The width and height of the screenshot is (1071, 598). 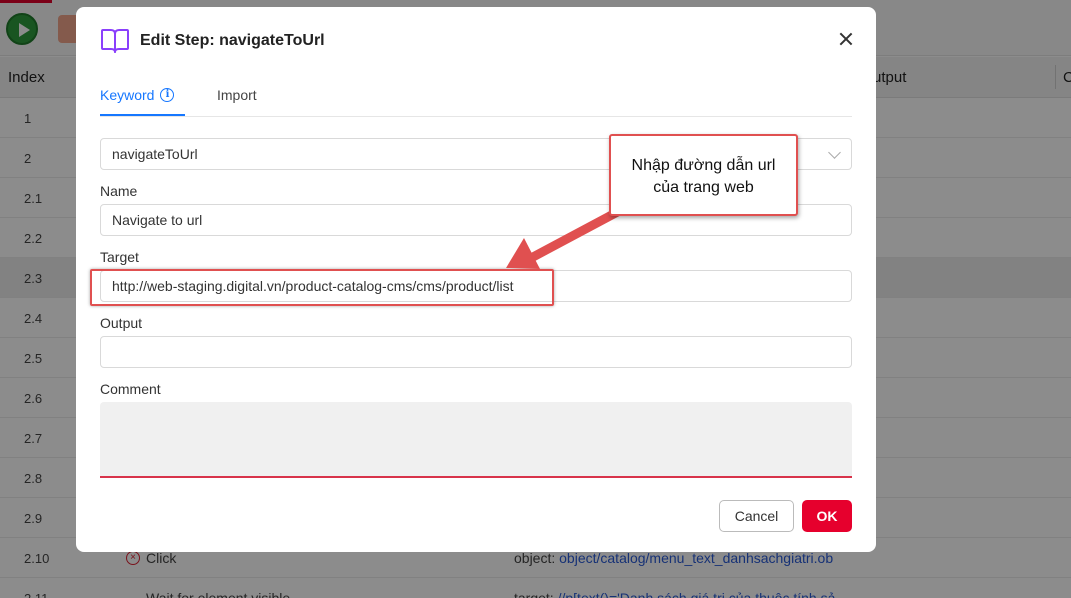 I want to click on tab-keyword: Keyword i, so click(x=137, y=95).